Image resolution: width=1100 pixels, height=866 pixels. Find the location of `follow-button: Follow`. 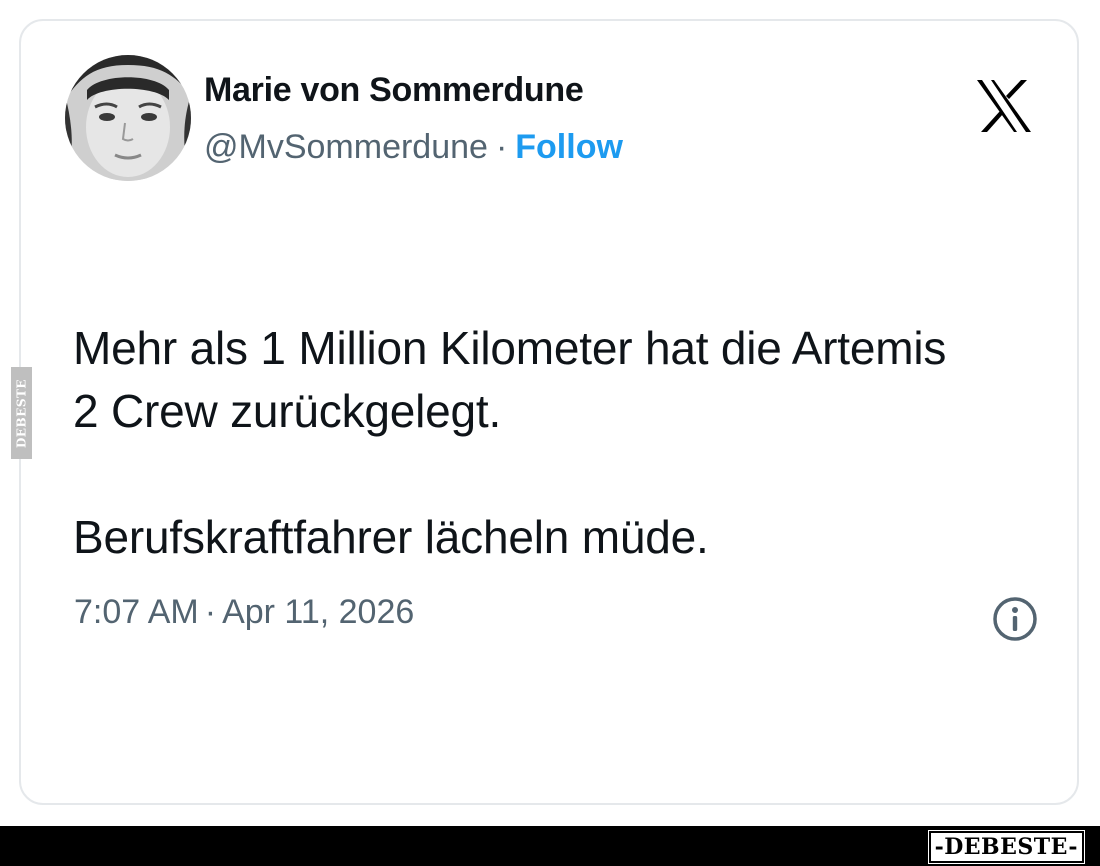

follow-button: Follow is located at coordinates (569, 147).